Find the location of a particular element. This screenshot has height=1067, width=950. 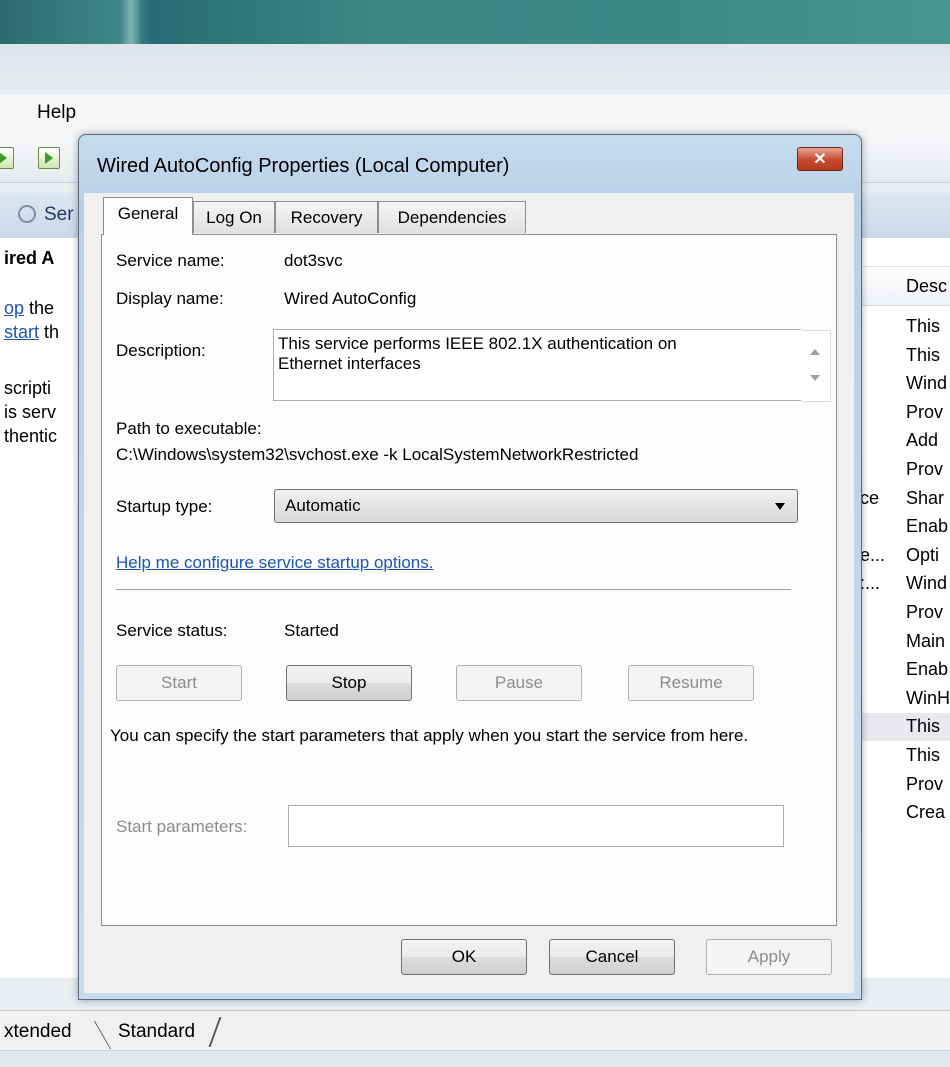

service-row: WinH is located at coordinates (905, 701).